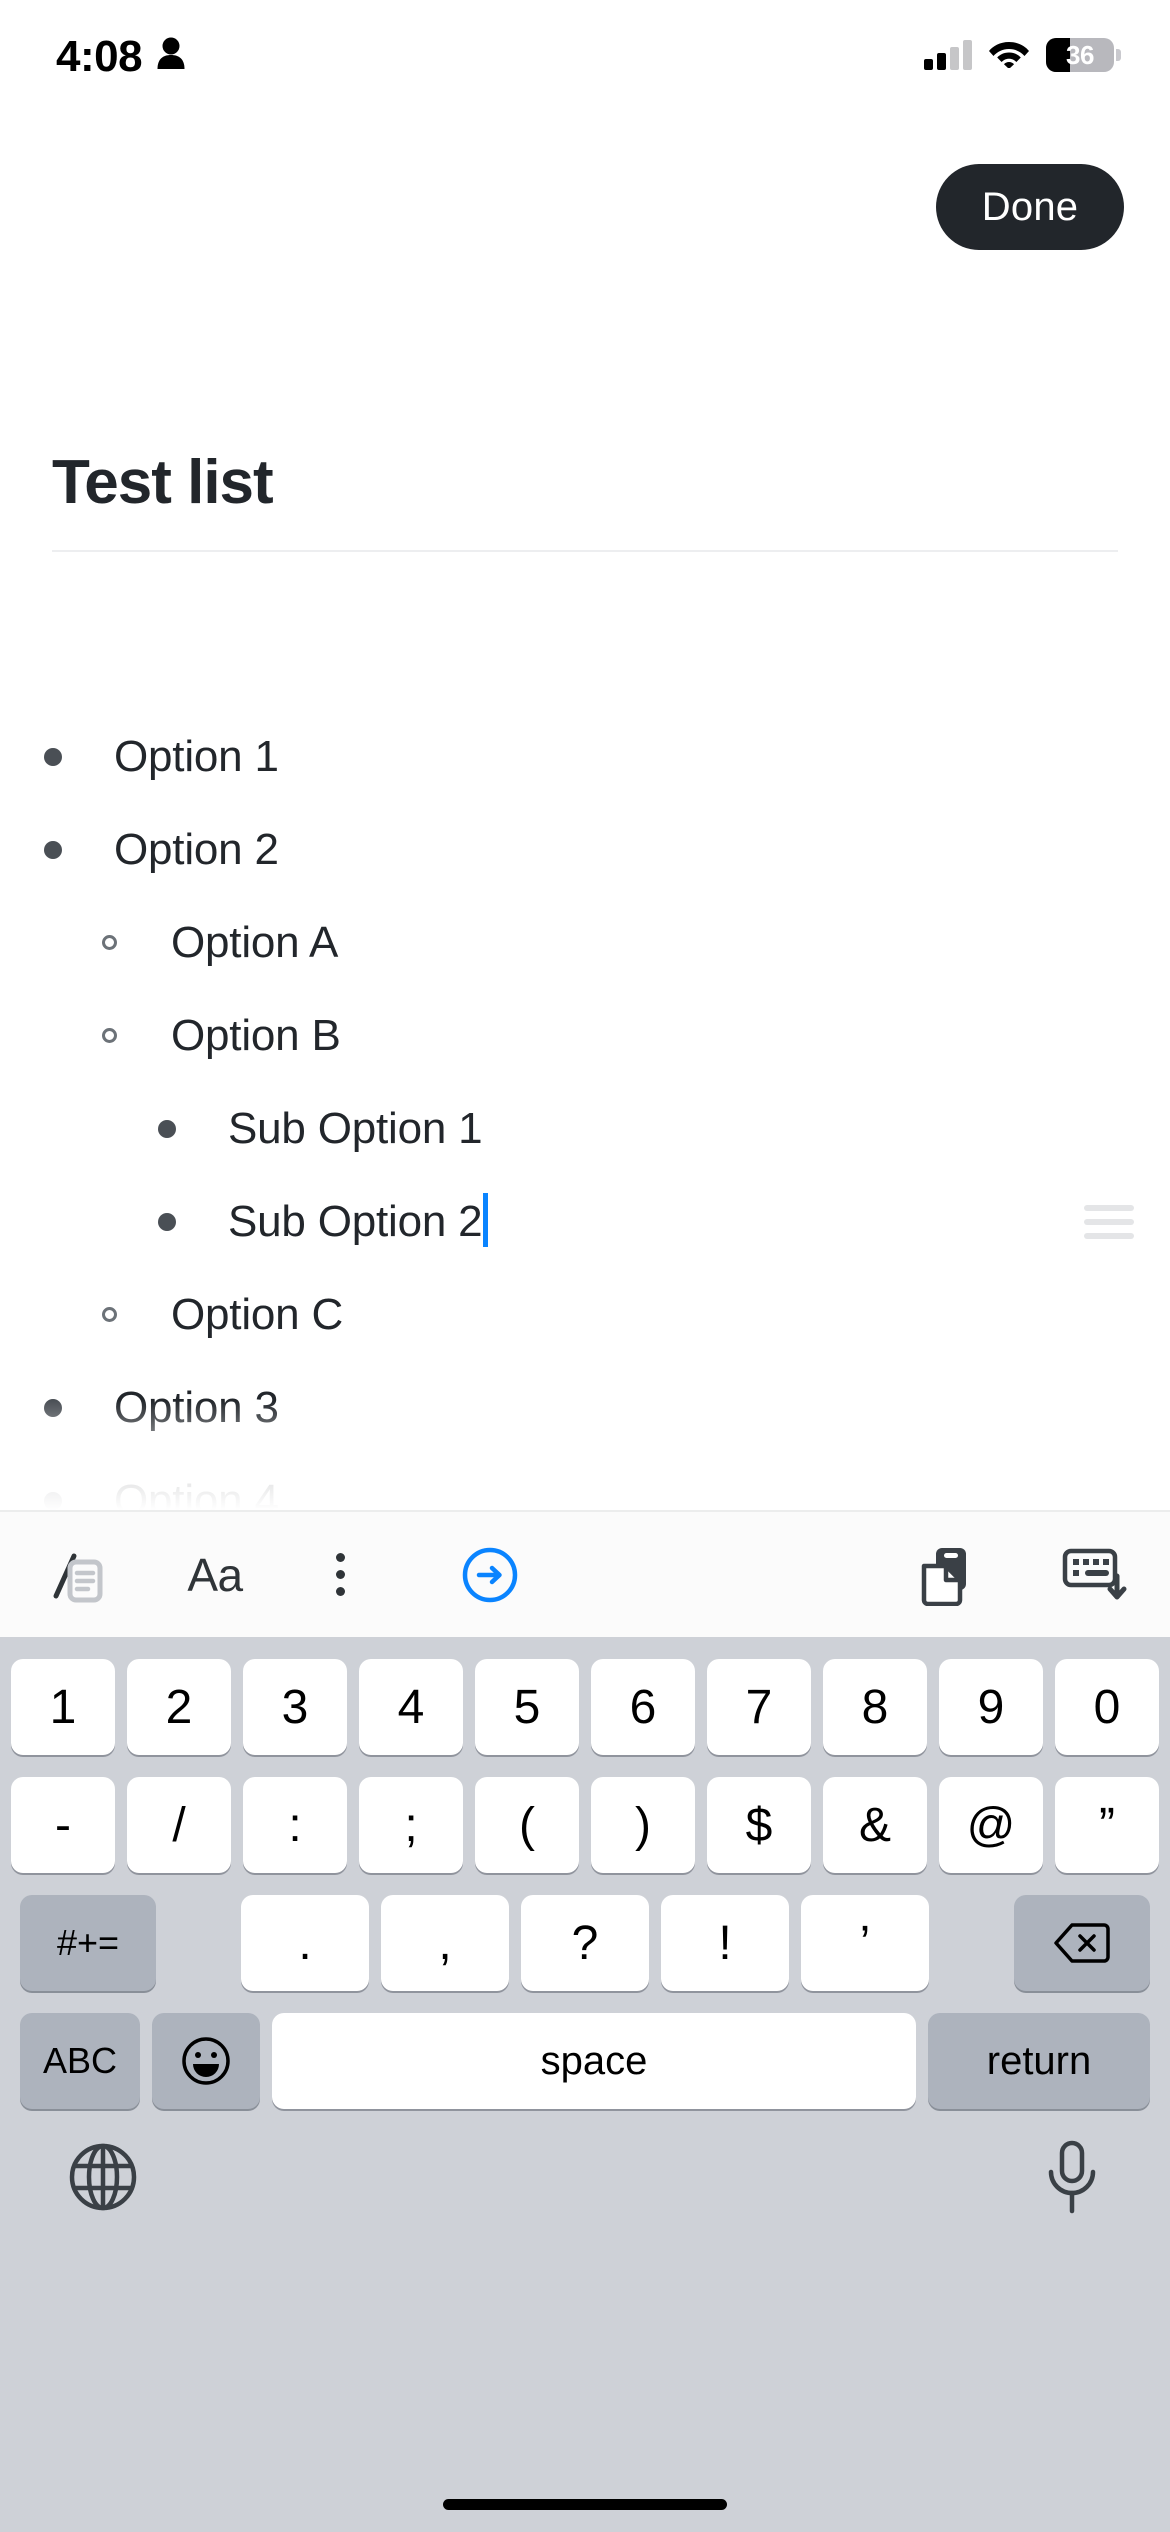 The height and width of the screenshot is (2532, 1170). What do you see at coordinates (1009, 55) in the screenshot?
I see `wifi-icon` at bounding box center [1009, 55].